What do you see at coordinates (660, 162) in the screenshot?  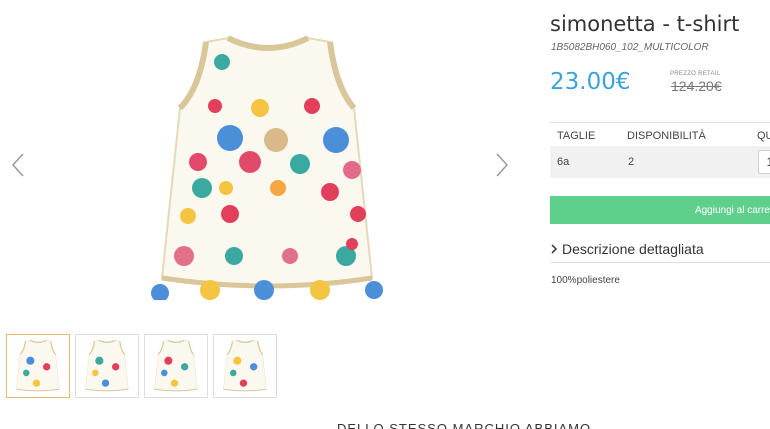 I see `table-row: 6a 2 1` at bounding box center [660, 162].